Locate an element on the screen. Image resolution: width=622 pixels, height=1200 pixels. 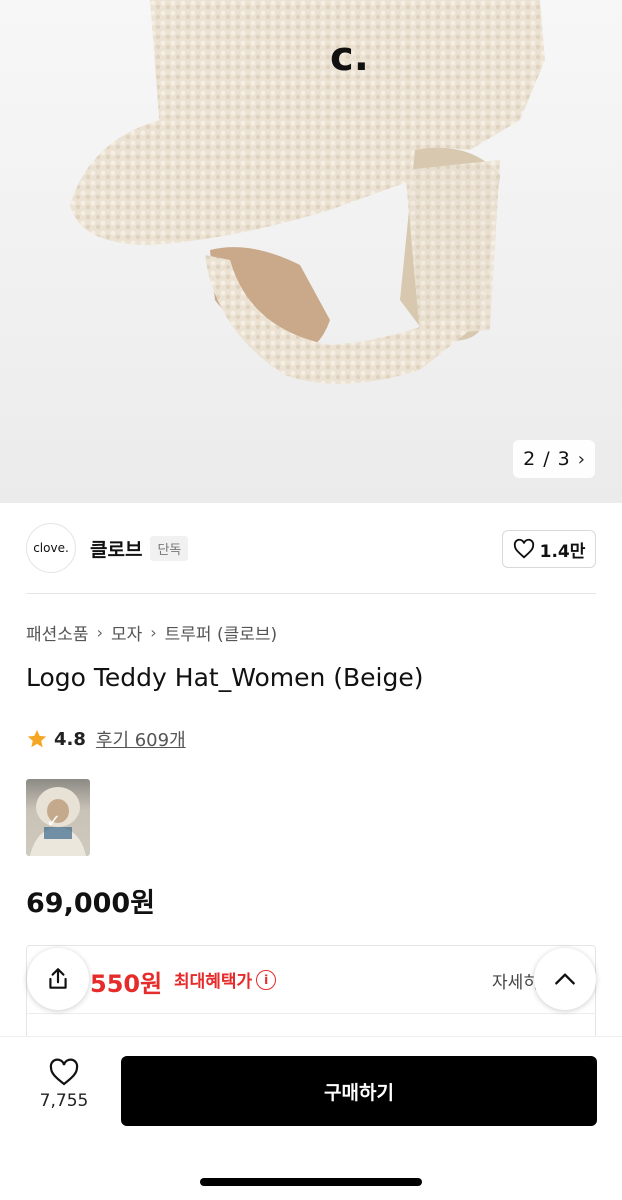
benefit-divider is located at coordinates (311, 1013).